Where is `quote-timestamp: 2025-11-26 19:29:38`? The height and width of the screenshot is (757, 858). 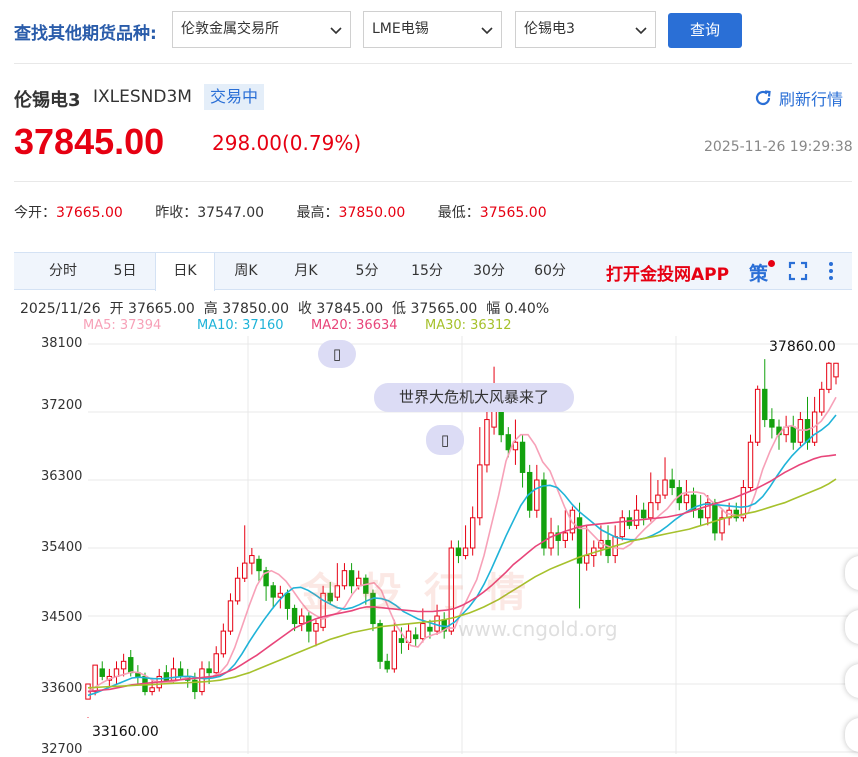
quote-timestamp: 2025-11-26 19:29:38 is located at coordinates (778, 147).